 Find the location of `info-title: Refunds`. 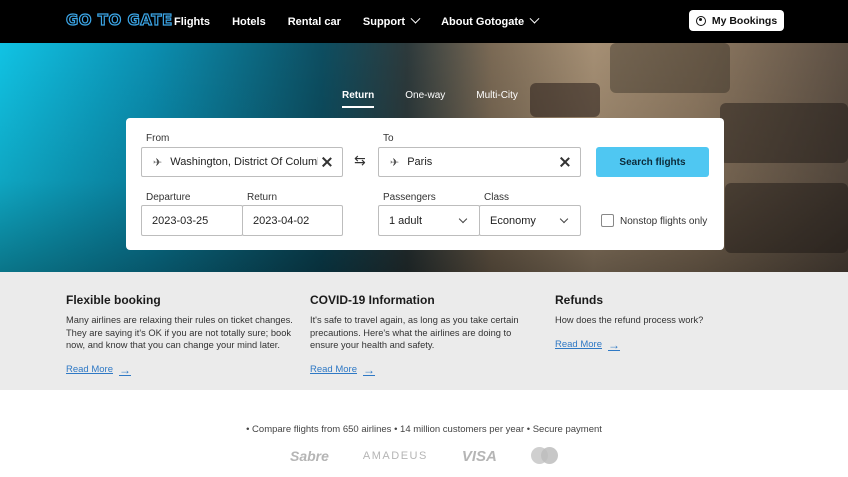

info-title: Refunds is located at coordinates (579, 300).